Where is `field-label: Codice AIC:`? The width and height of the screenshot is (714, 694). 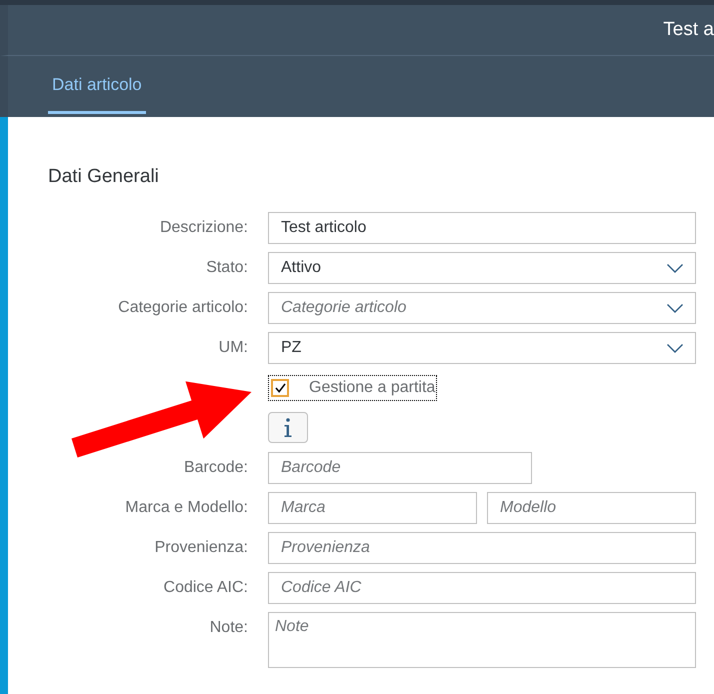
field-label: Codice AIC: is located at coordinates (206, 587).